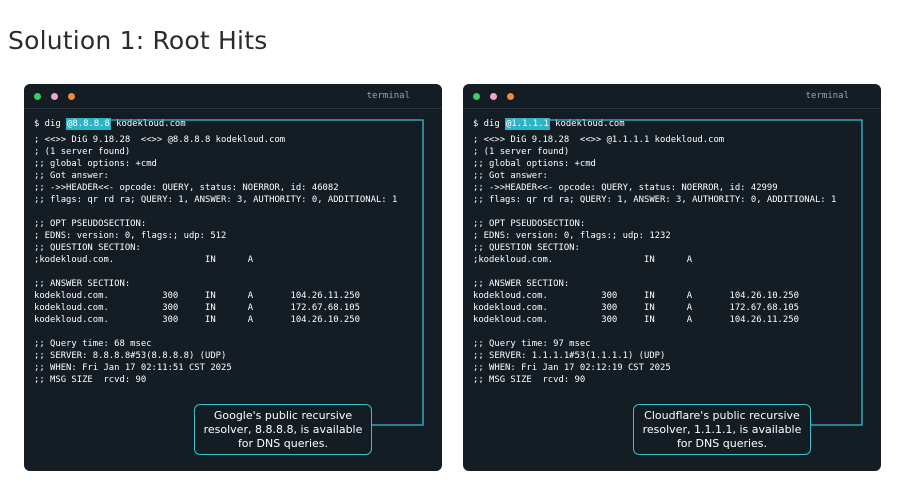  I want to click on output-line: ; EDNS: version: 0, flags:; udp: 1232, so click(572, 236).